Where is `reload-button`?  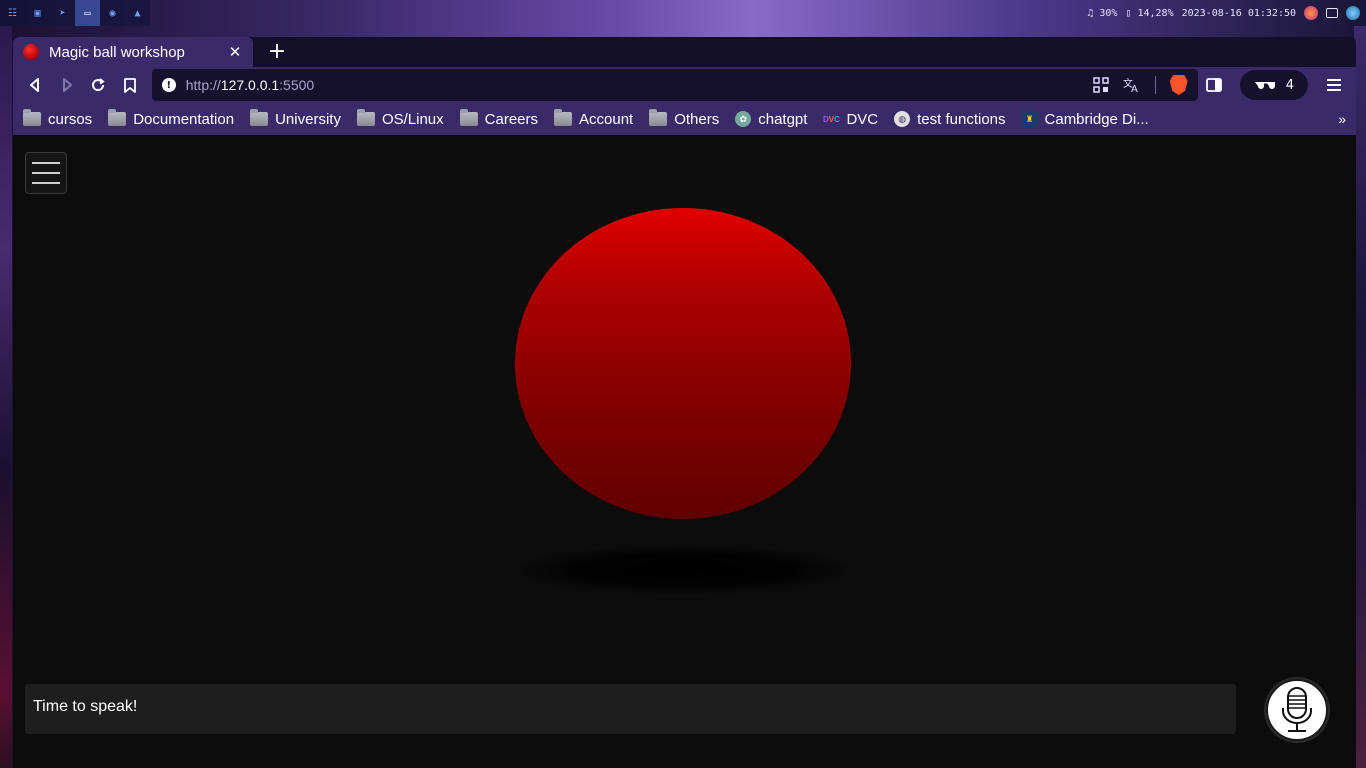
reload-button is located at coordinates (98, 85).